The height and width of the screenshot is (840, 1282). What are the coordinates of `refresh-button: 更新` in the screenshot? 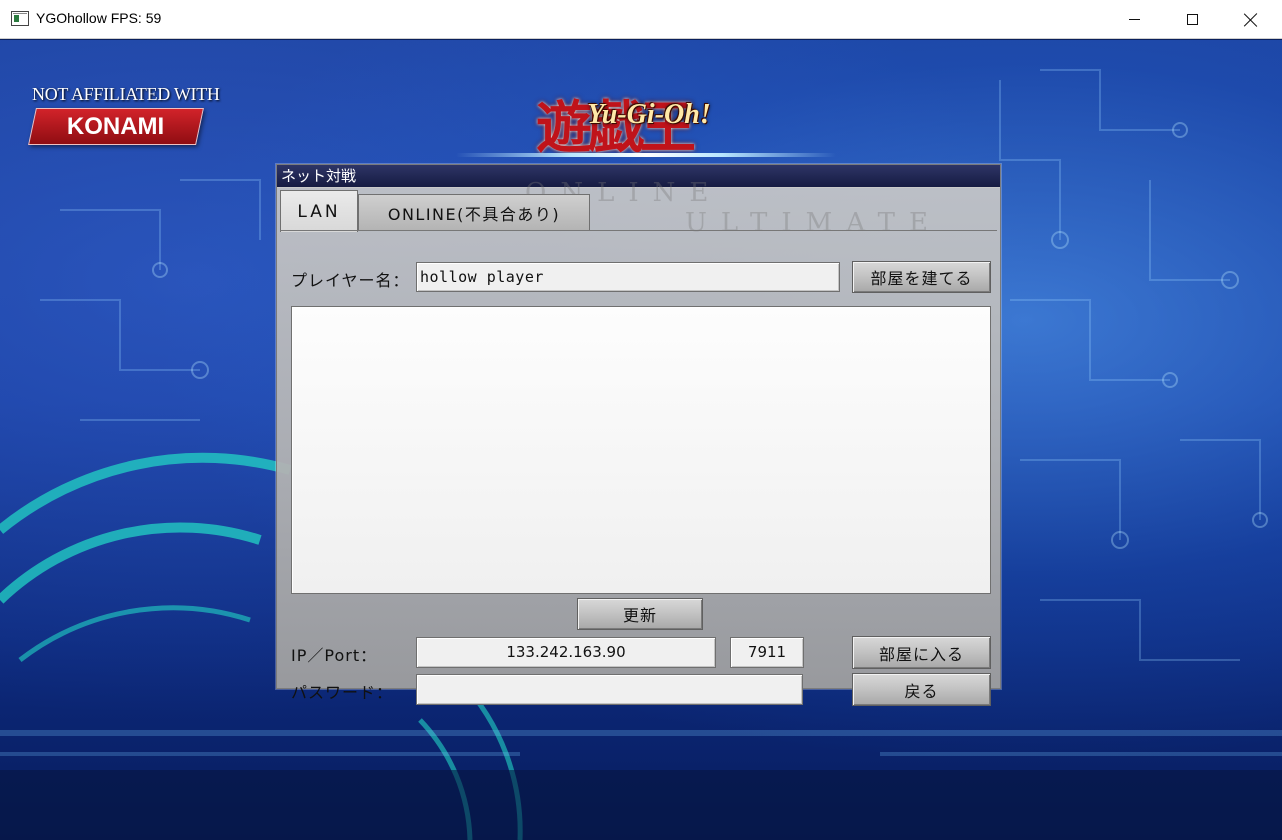 It's located at (640, 614).